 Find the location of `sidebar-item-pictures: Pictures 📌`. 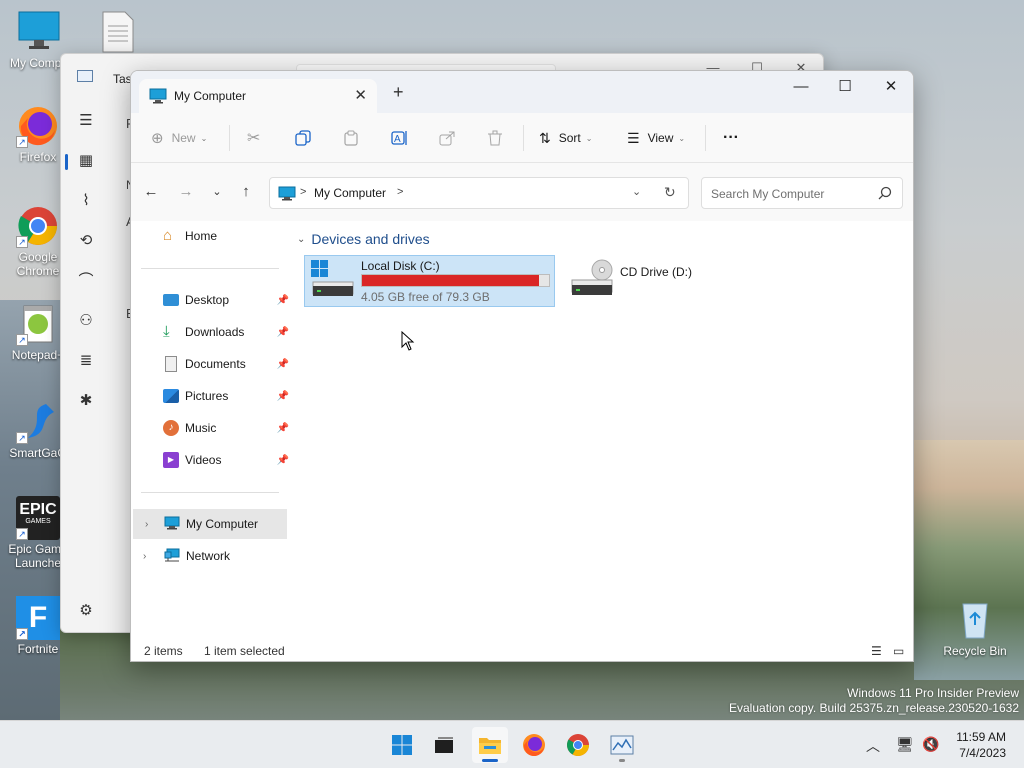

sidebar-item-pictures: Pictures 📌 is located at coordinates (210, 396).